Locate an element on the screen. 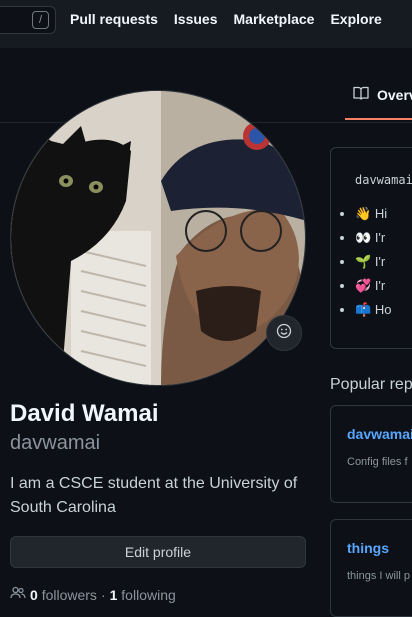 This screenshot has height=617, width=412. nav-pull-requests: Pull requests is located at coordinates (114, 19).